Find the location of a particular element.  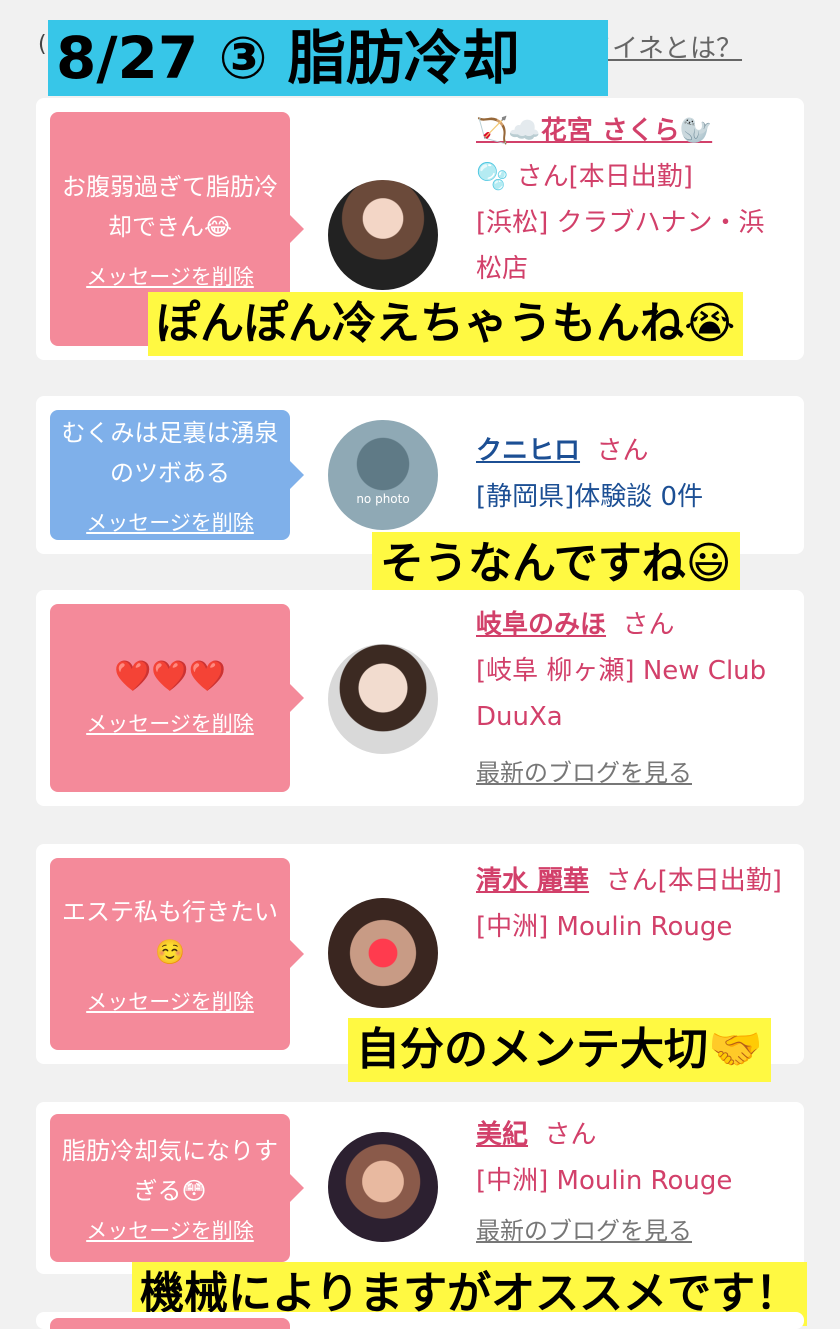

message-text: 脂肪冷却気になりすぎる😳 is located at coordinates (170, 1171).